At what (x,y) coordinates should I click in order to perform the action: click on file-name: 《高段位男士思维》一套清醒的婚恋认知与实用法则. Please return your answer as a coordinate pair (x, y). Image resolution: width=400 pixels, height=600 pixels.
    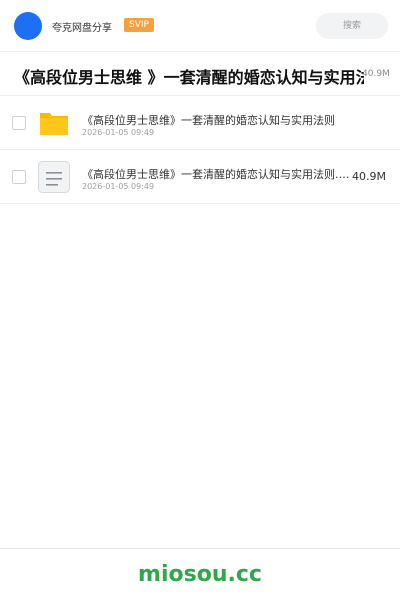
    Looking at the image, I should click on (219, 120).